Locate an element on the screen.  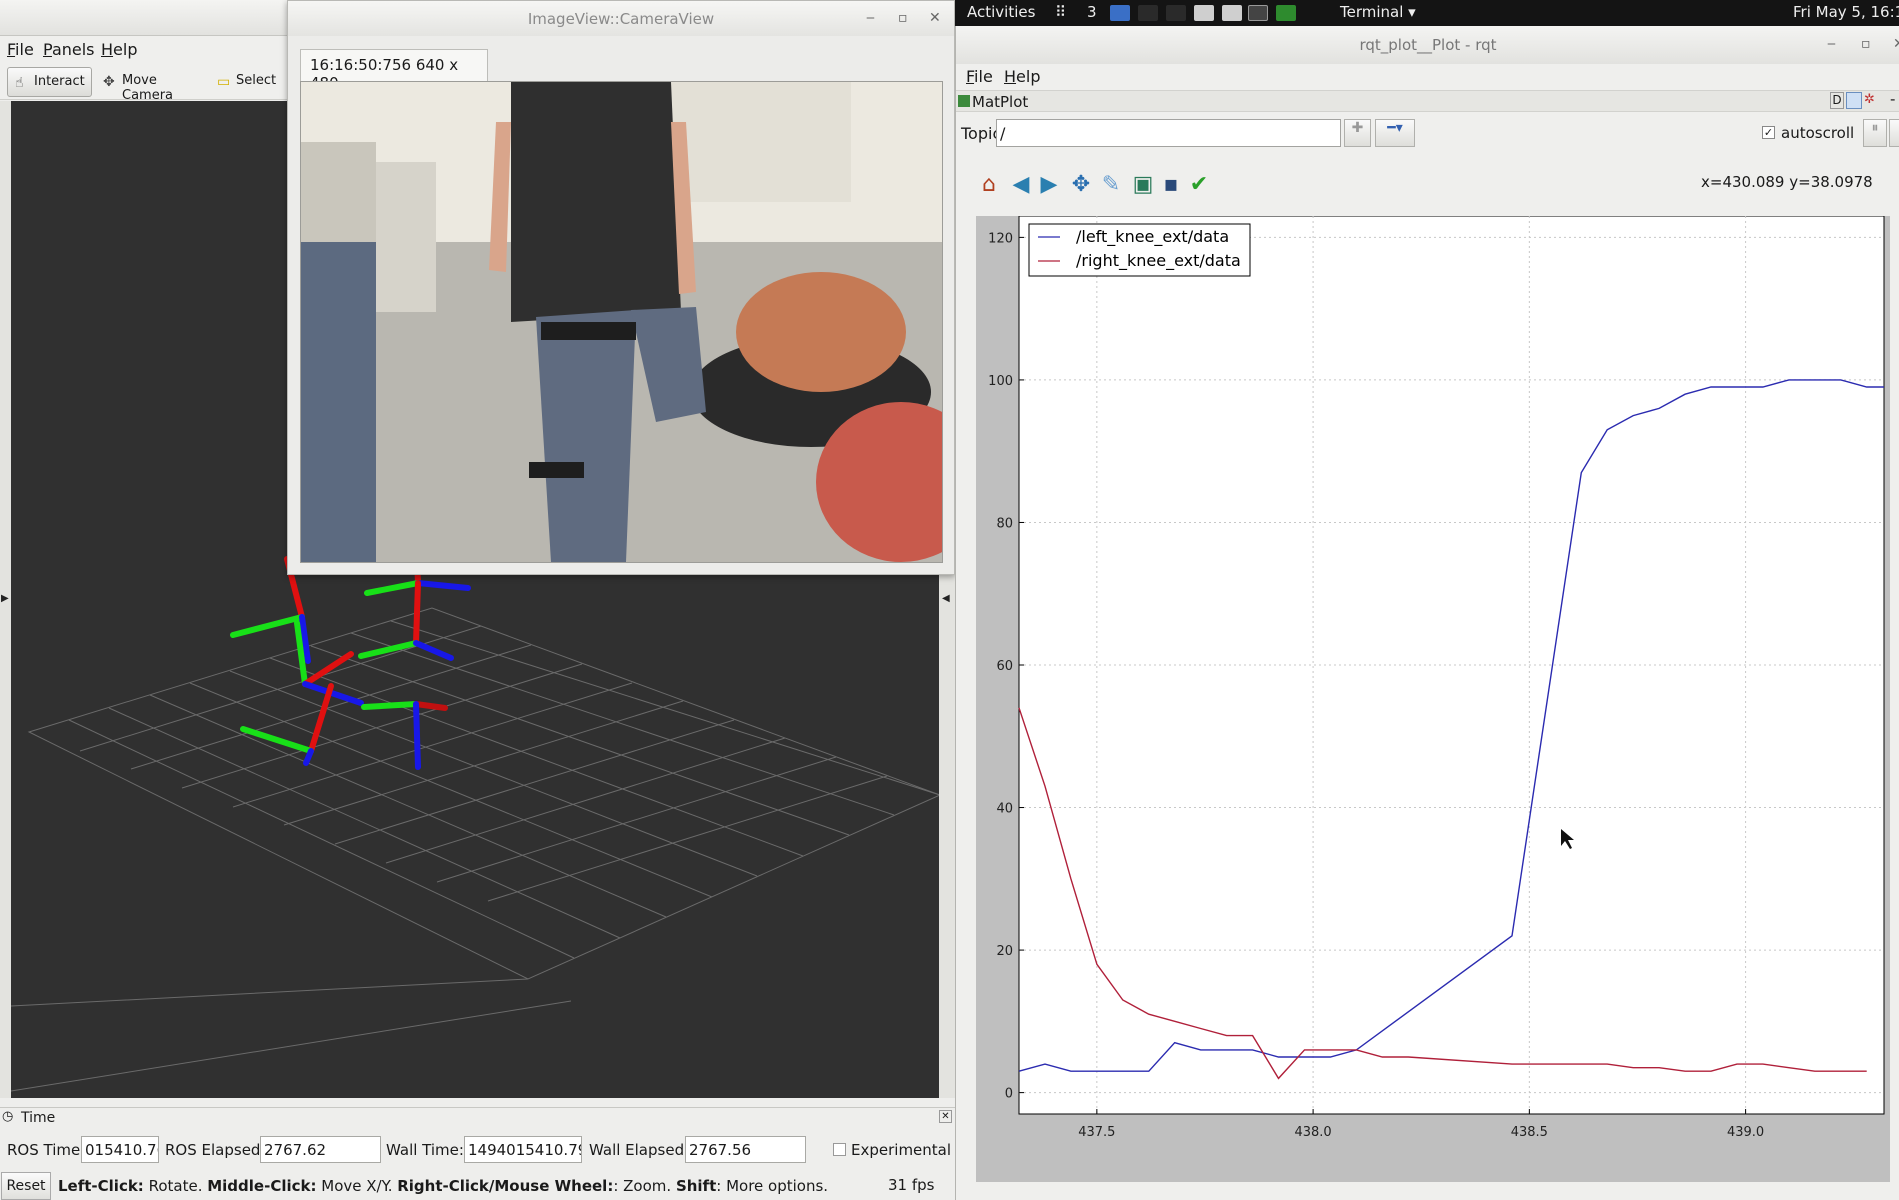
clock-icon: ◷ is located at coordinates (8, 1116).